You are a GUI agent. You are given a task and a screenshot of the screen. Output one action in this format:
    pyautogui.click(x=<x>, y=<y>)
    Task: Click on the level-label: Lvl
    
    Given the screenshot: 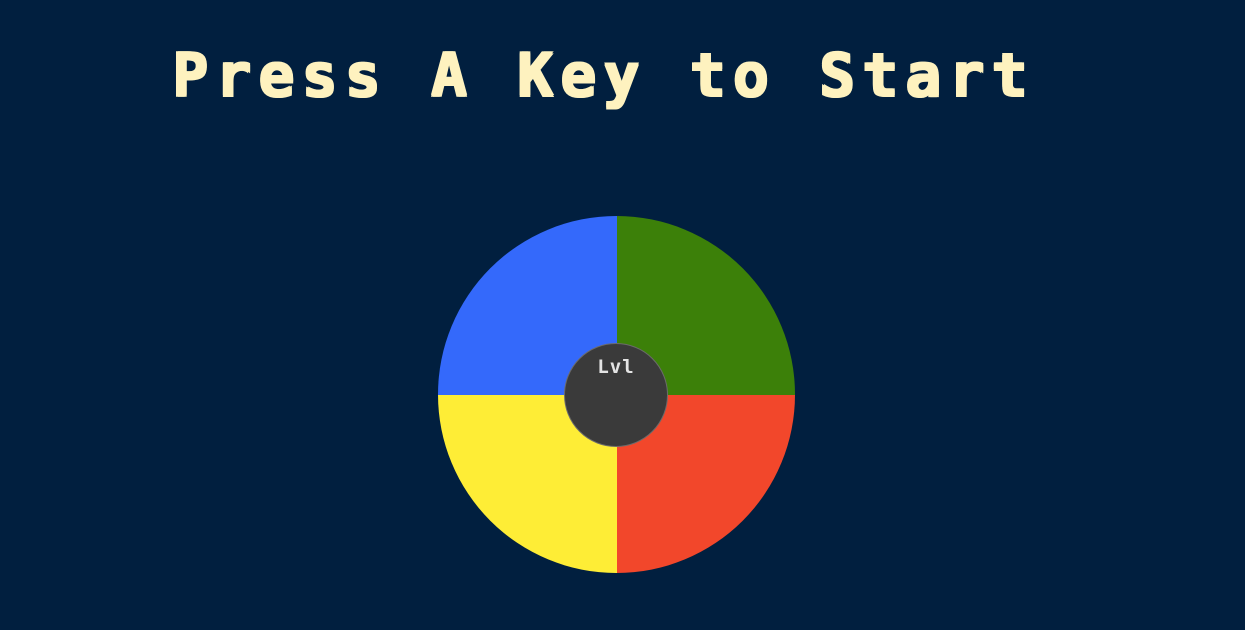 What is the action you would take?
    pyautogui.click(x=616, y=367)
    